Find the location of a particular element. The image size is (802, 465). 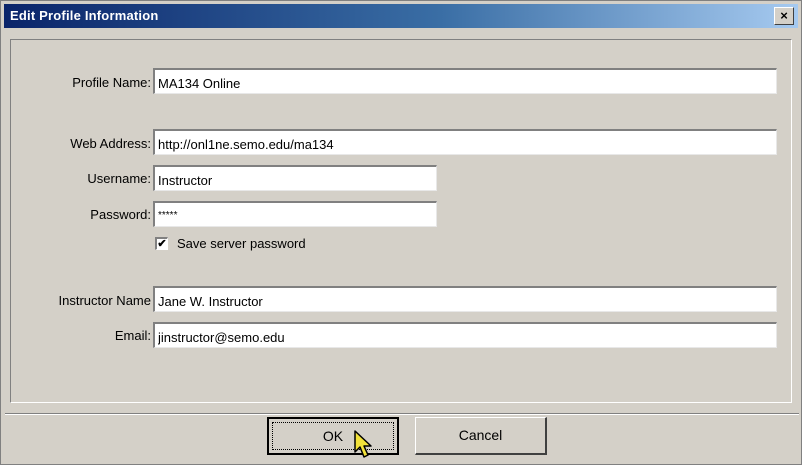

web-address-label: Web Address: is located at coordinates (110, 143).